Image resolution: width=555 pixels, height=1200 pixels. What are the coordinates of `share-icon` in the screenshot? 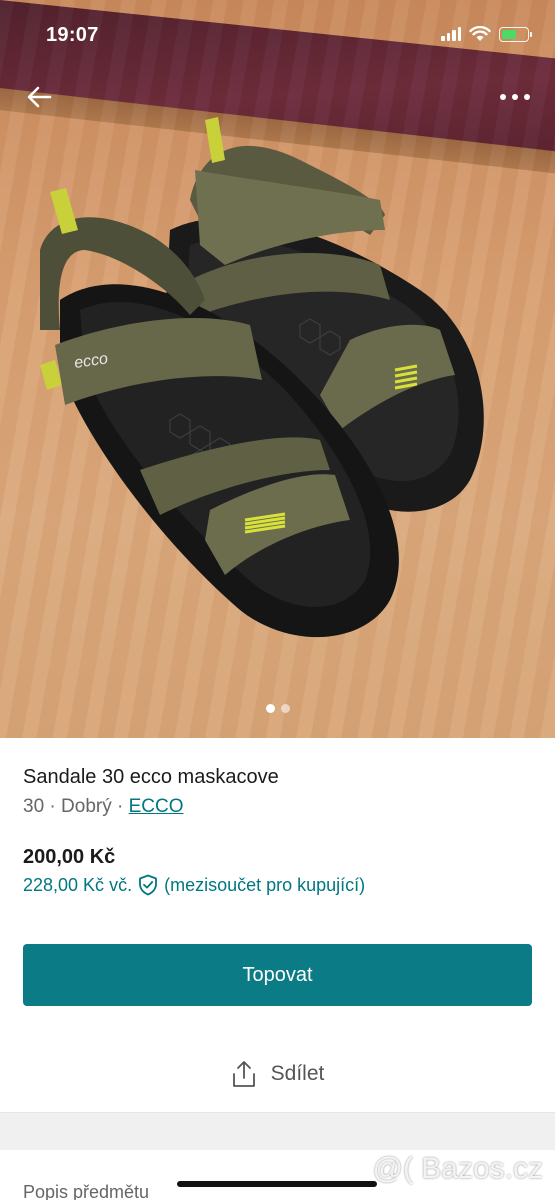 It's located at (243, 1074).